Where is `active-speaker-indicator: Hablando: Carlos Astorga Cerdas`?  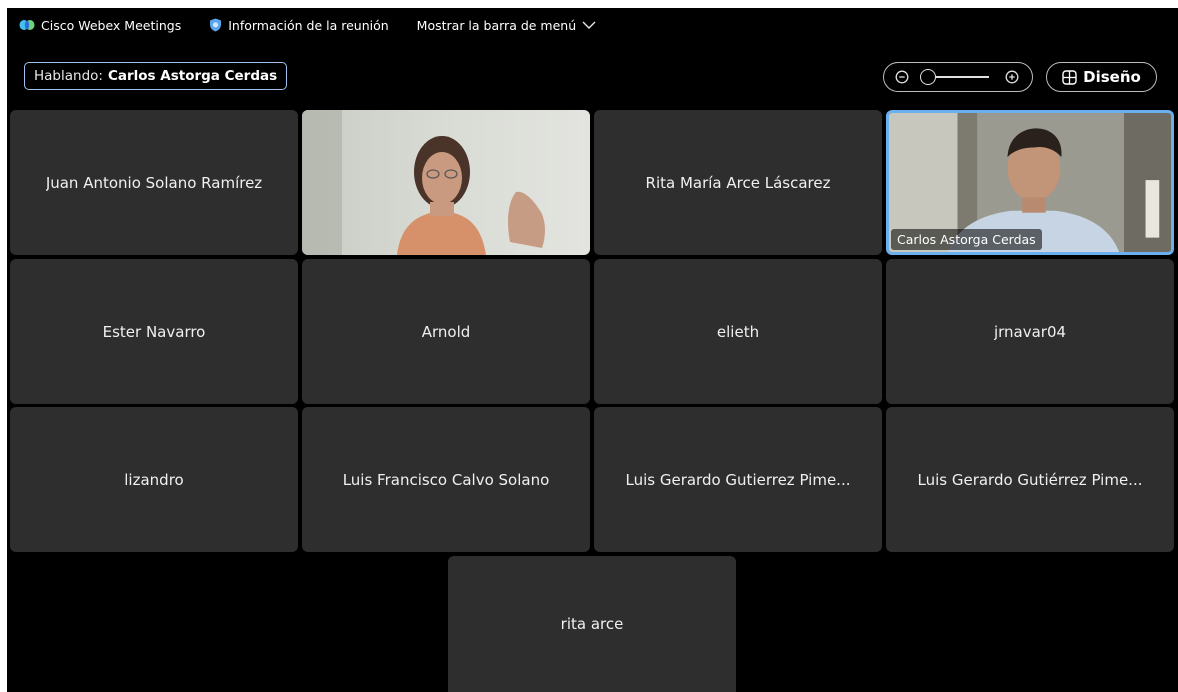
active-speaker-indicator: Hablando: Carlos Astorga Cerdas is located at coordinates (156, 76).